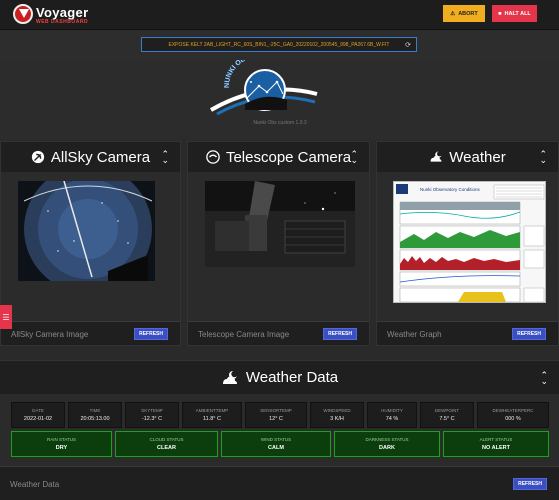 The width and height of the screenshot is (559, 500). Describe the element at coordinates (264, 88) in the screenshot. I see `observatory-logo: NUNKI OBSERVATORY` at that location.